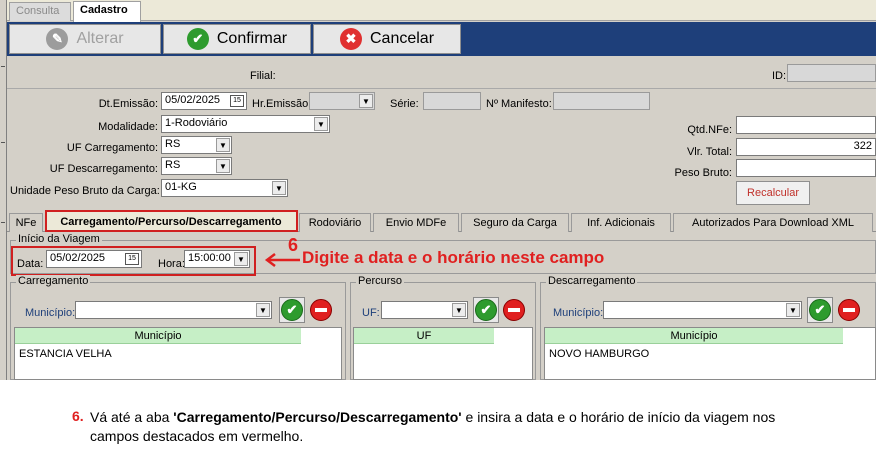 This screenshot has height=452, width=876. I want to click on serie-field, so click(452, 101).